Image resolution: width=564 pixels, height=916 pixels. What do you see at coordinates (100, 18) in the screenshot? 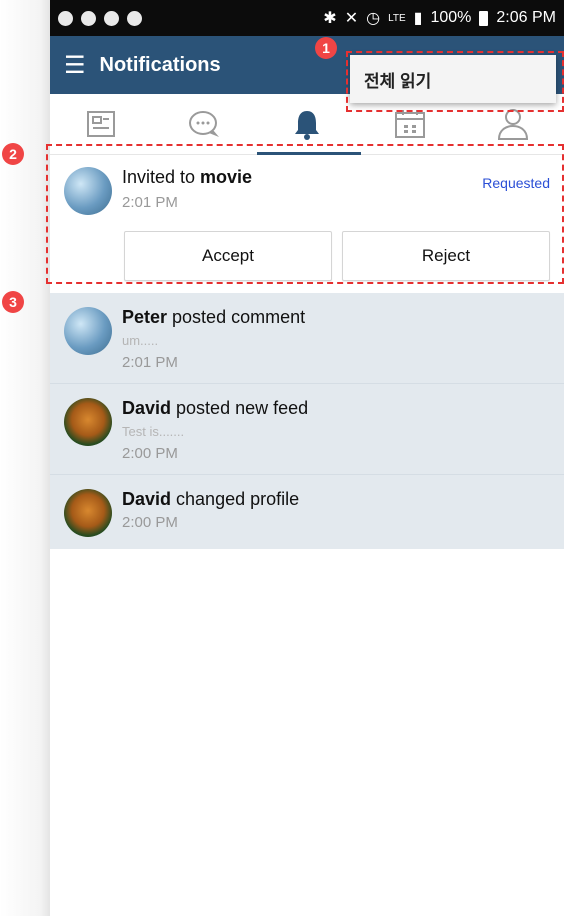
I see `status-left-icons` at bounding box center [100, 18].